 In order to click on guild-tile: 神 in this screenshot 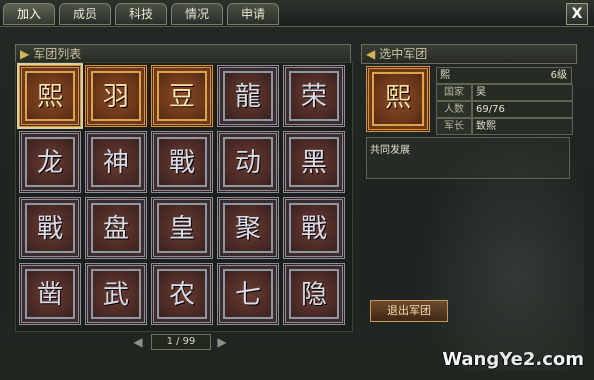, I will do `click(116, 162)`.